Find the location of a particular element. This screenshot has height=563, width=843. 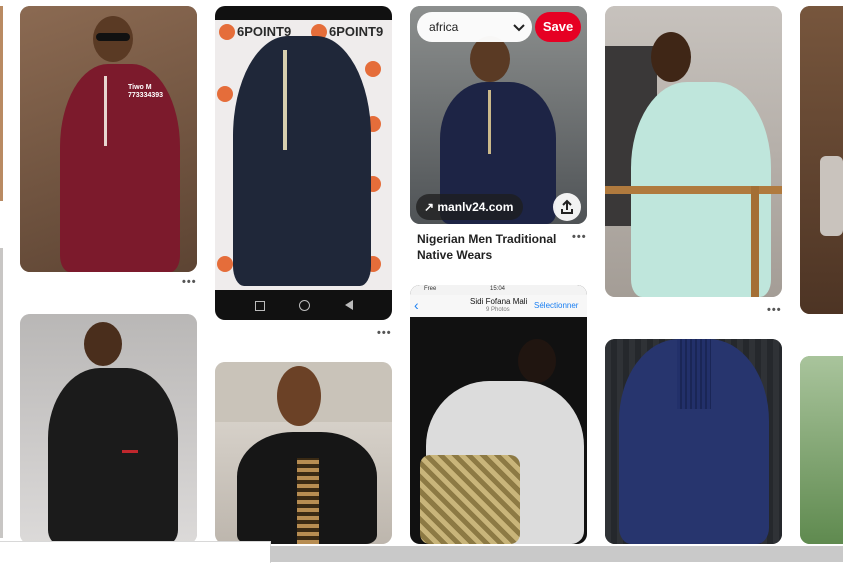

nav-recent-icon is located at coordinates (349, 305).